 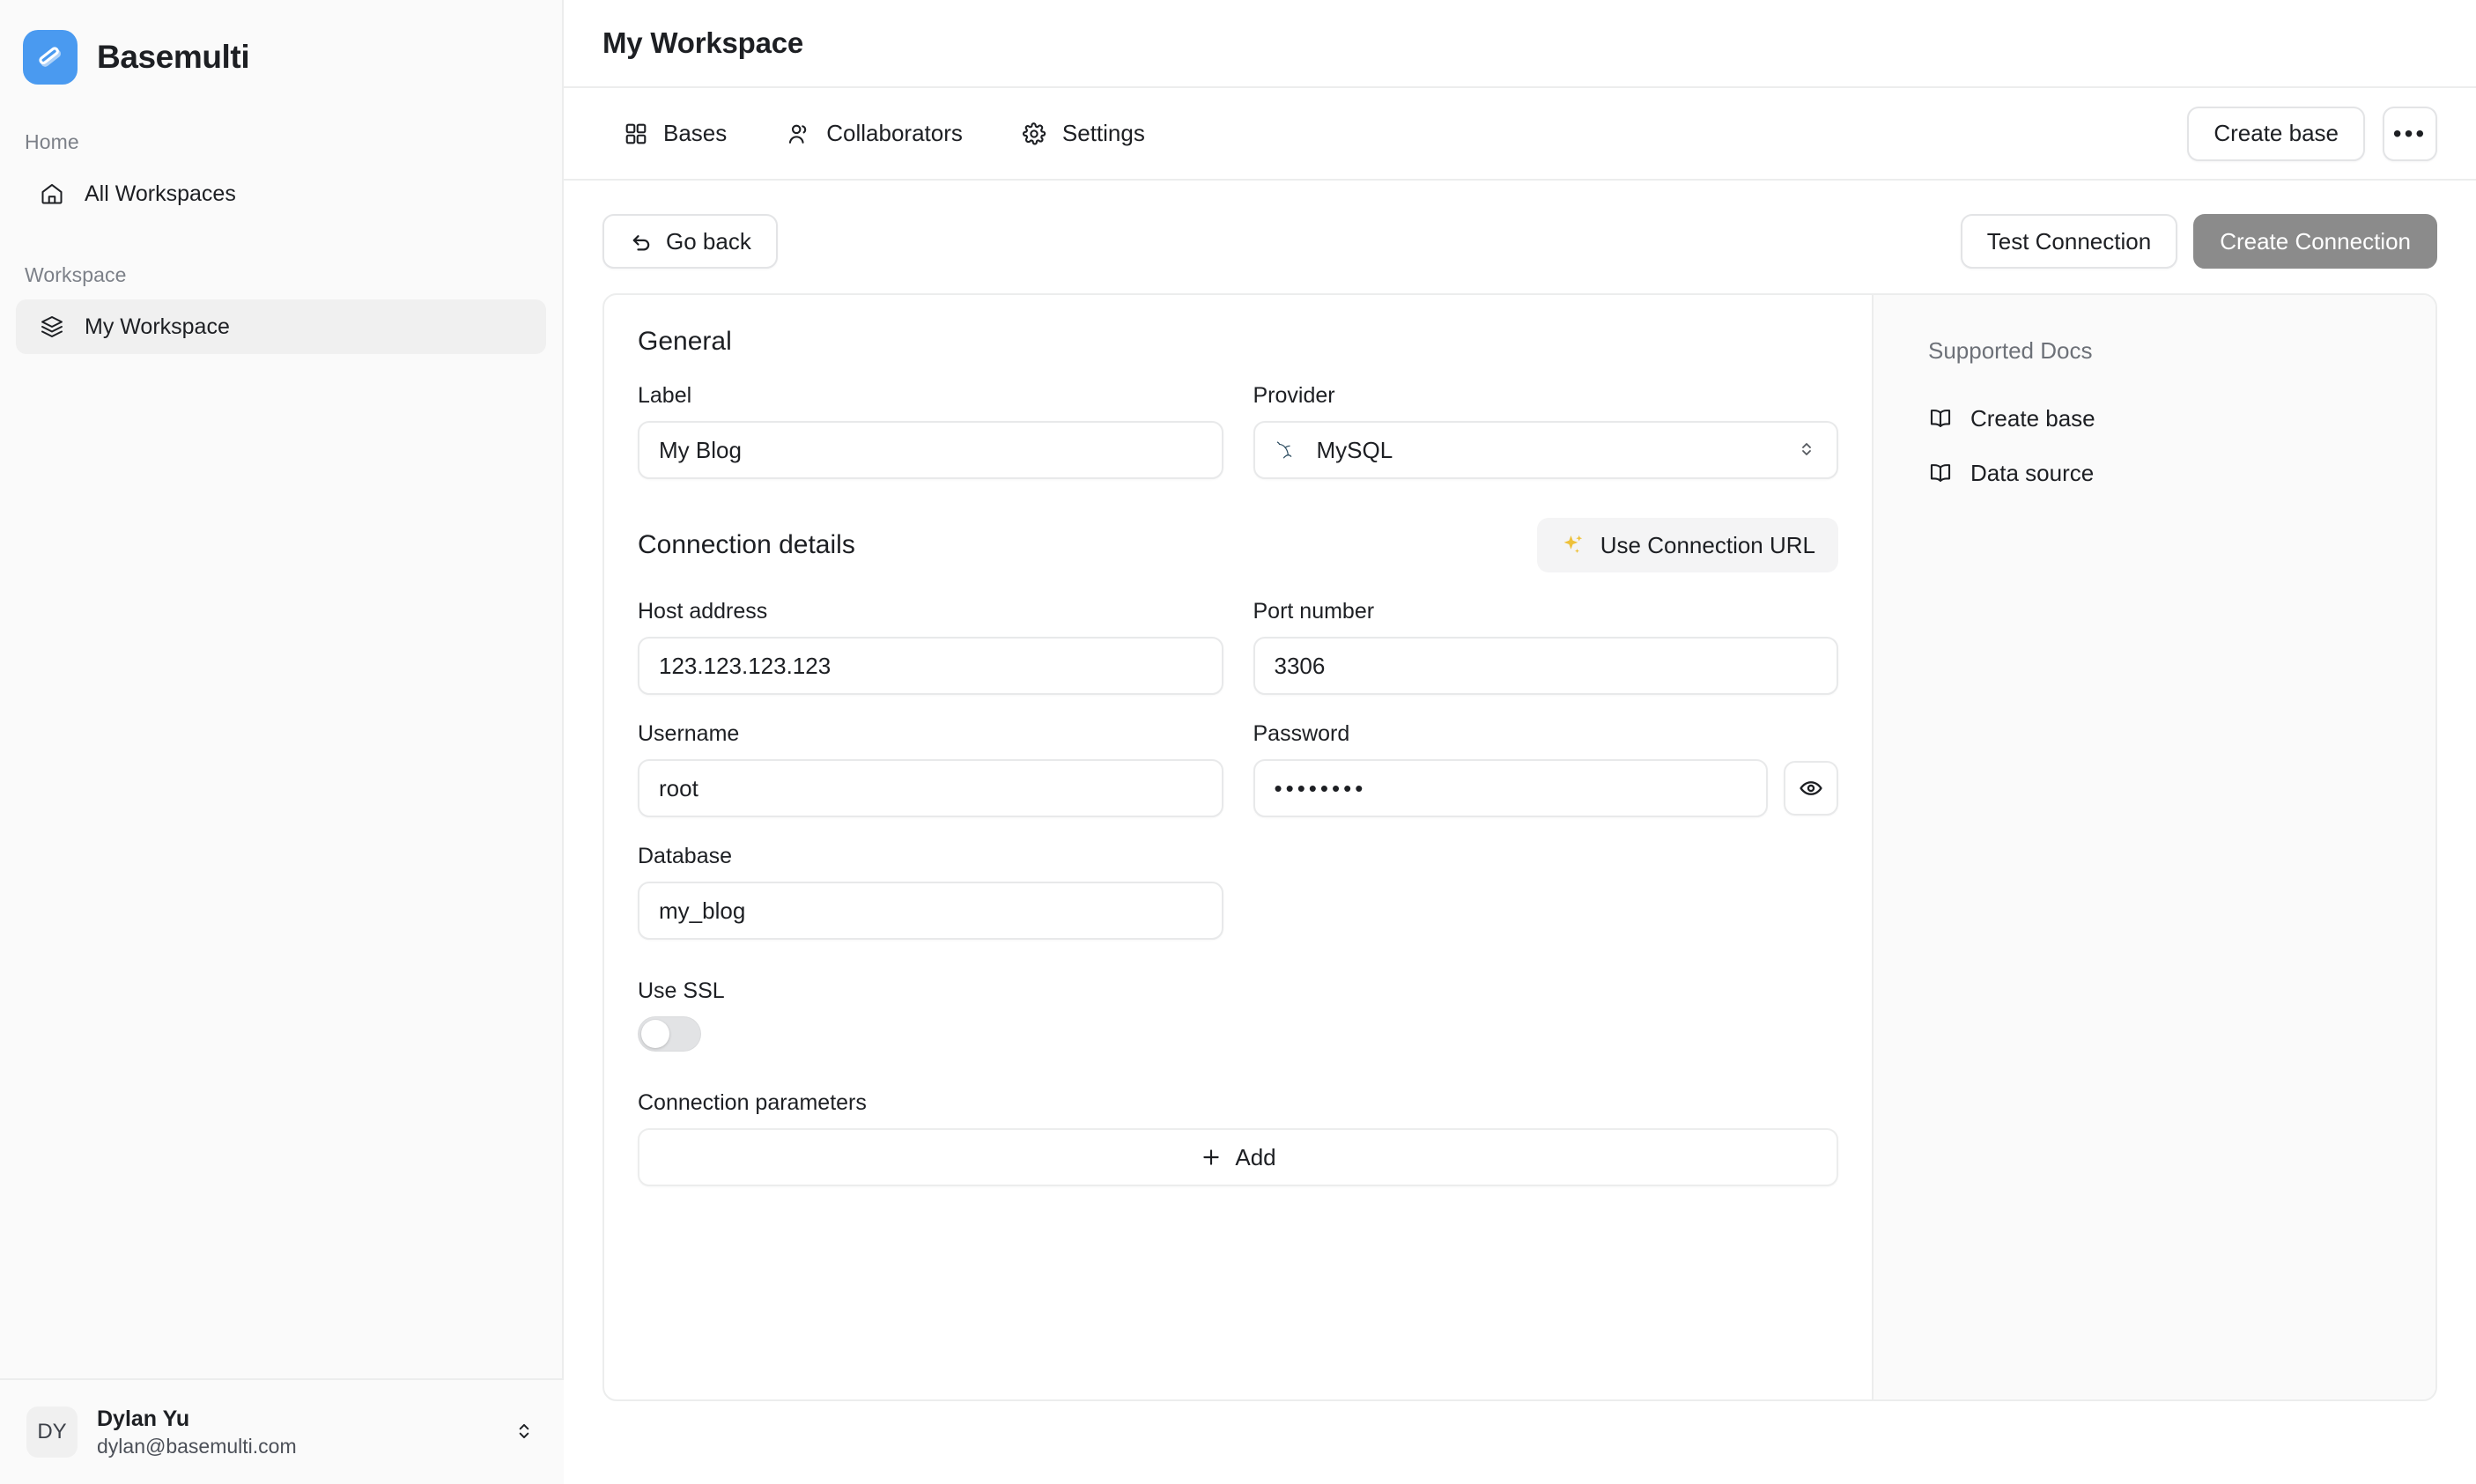 I want to click on provider-field-label: Provider, so click(x=1294, y=395).